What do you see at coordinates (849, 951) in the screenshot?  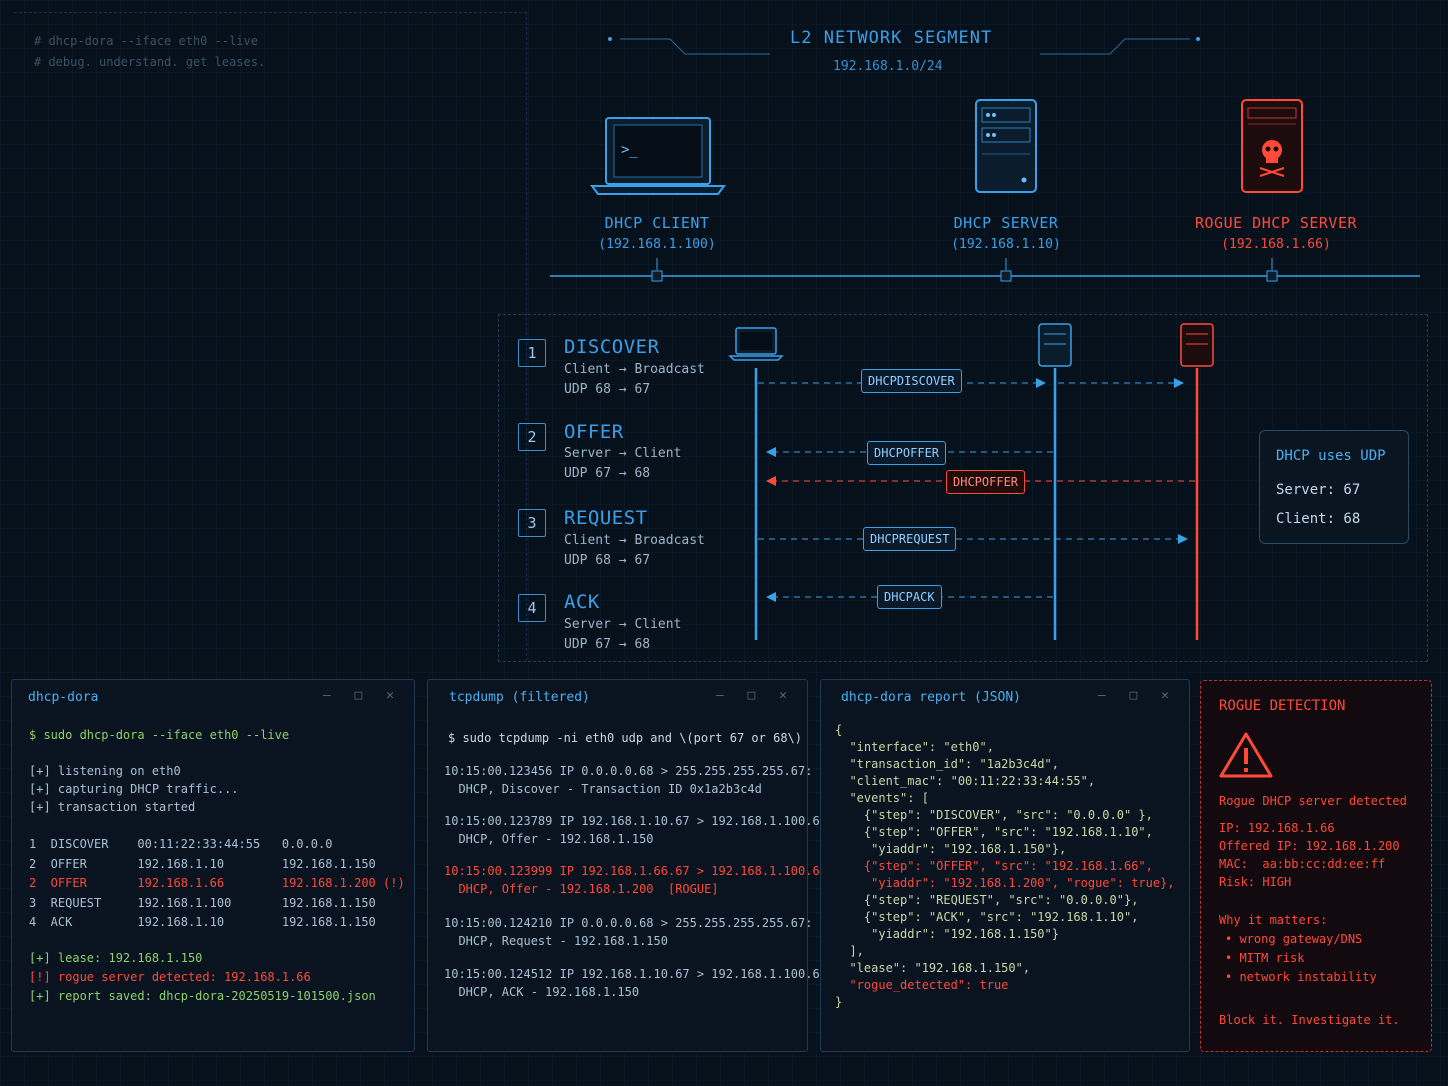 I see `json-line: ],` at bounding box center [849, 951].